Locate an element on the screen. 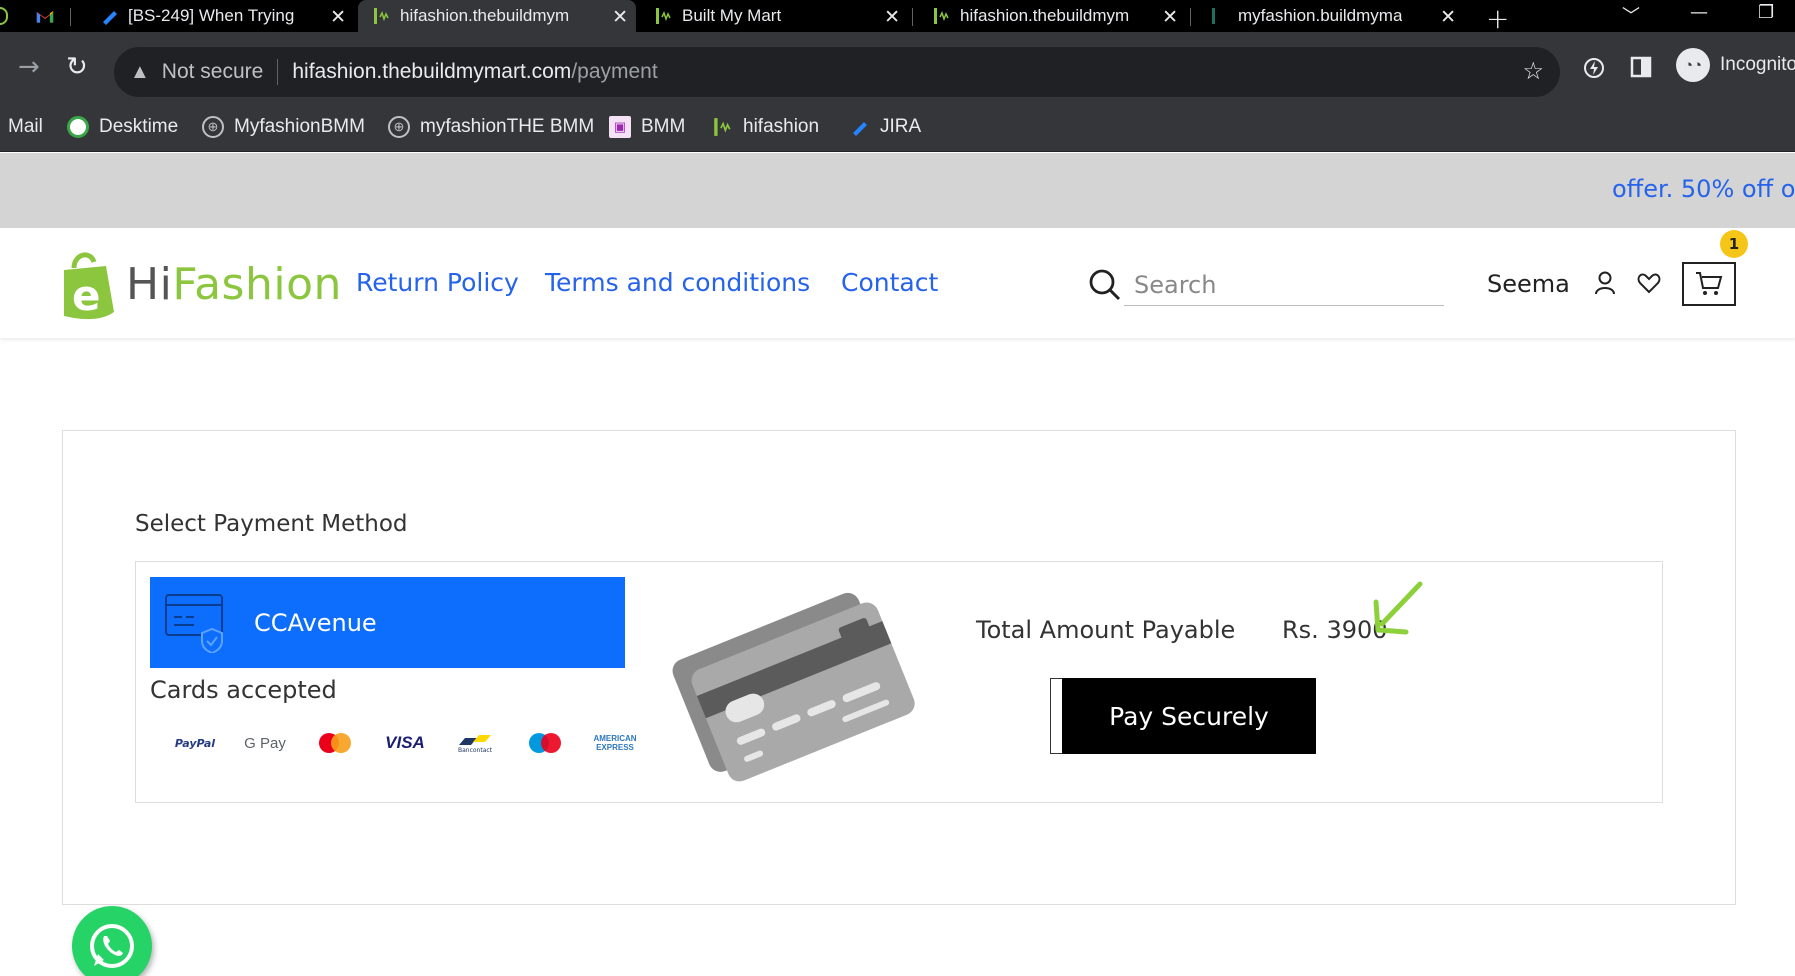 This screenshot has width=1795, height=976. search-bar is located at coordinates (1266, 286).